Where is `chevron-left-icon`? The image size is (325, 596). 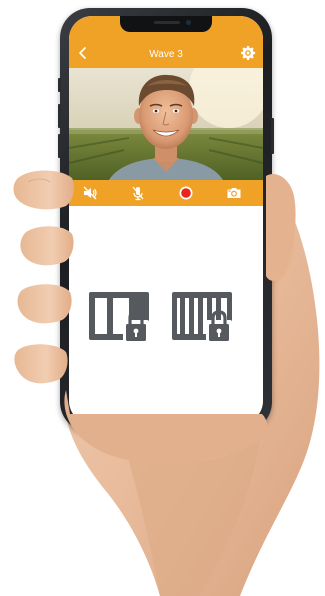 chevron-left-icon is located at coordinates (83, 53).